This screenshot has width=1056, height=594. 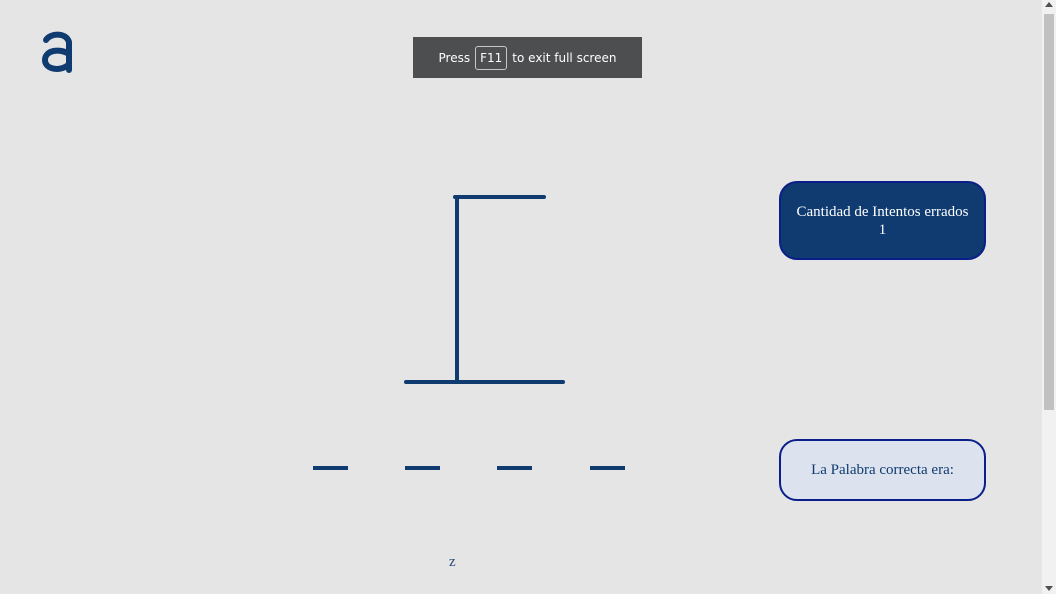 I want to click on fullscreen-exit-toast: Press F11 to exit full screen, so click(x=527, y=57).